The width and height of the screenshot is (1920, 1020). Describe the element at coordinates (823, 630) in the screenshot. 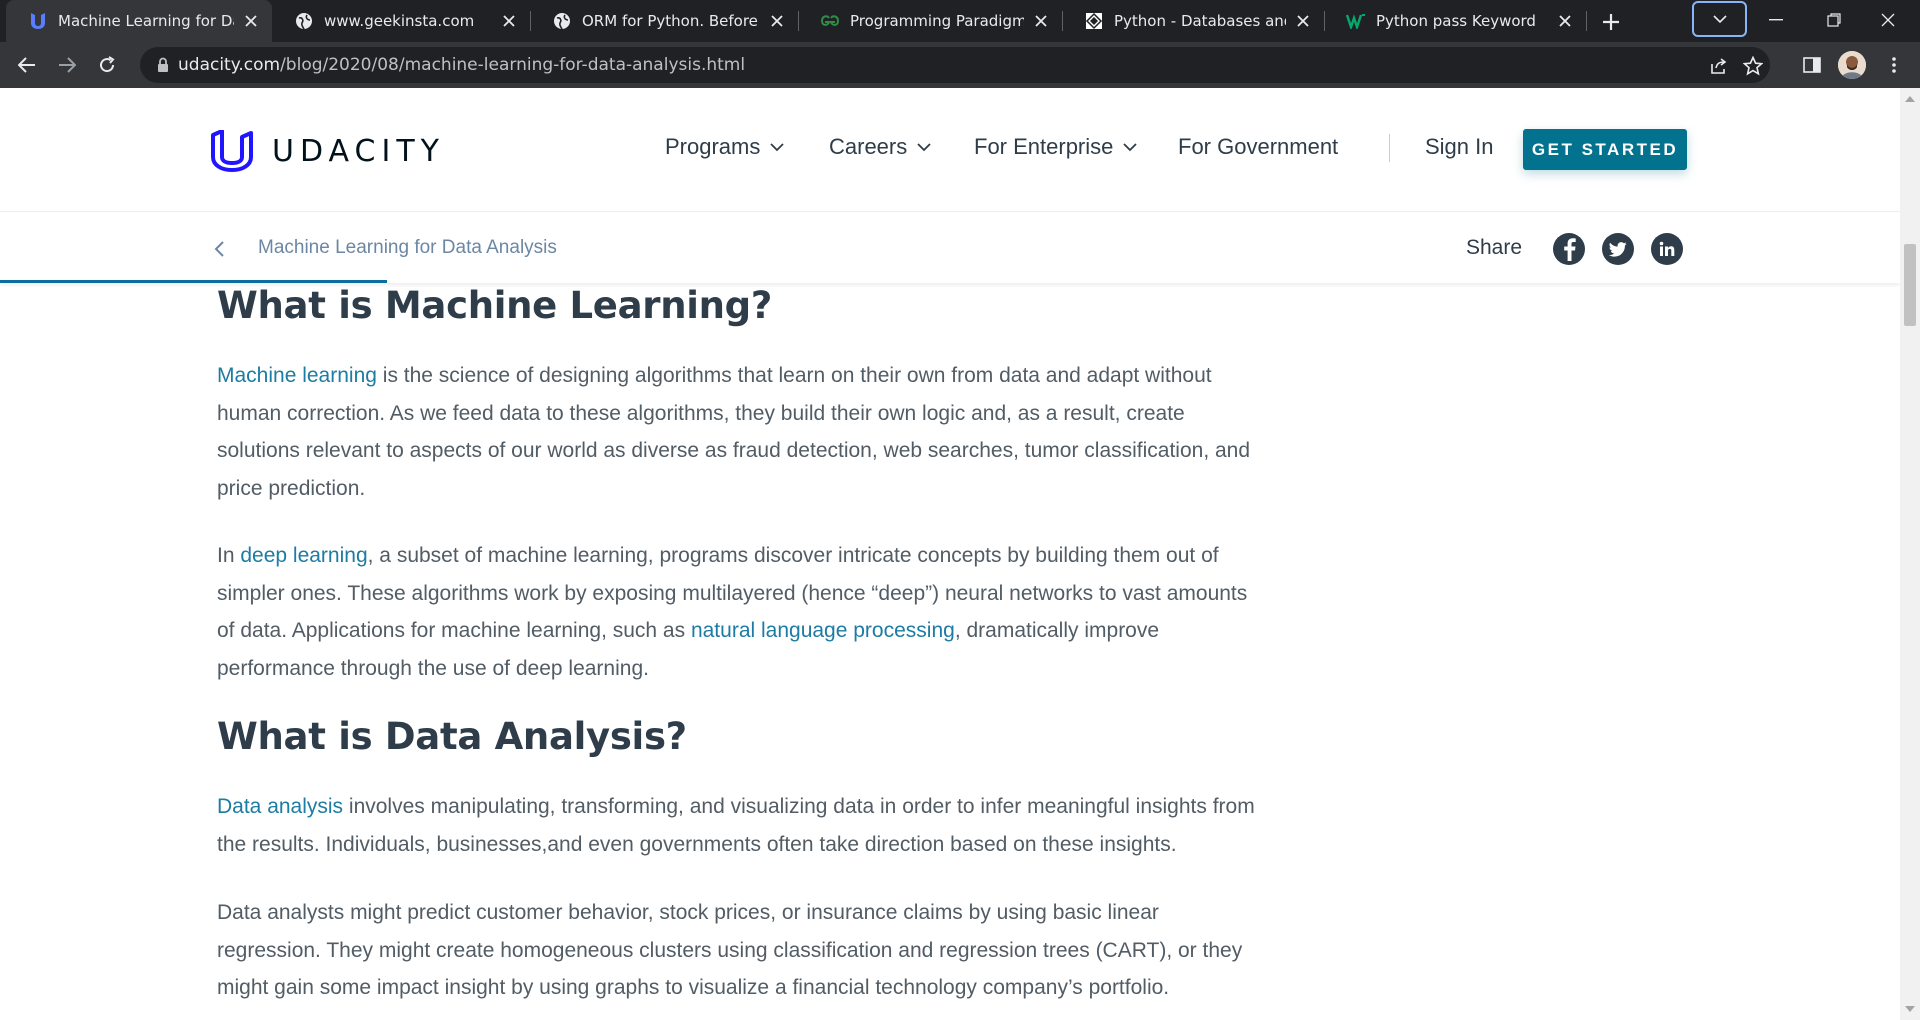

I see `link-natural-language-processing: natural language processing` at that location.